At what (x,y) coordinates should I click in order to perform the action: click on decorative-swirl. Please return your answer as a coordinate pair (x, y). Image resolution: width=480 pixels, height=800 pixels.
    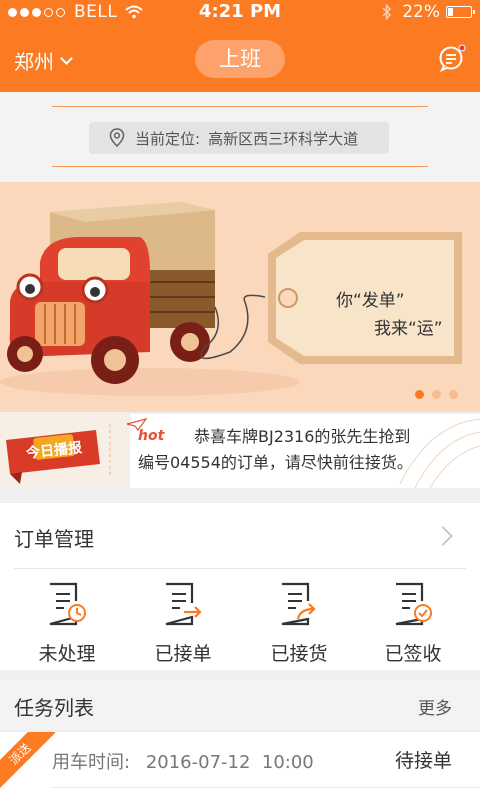
    Looking at the image, I should click on (439, 453).